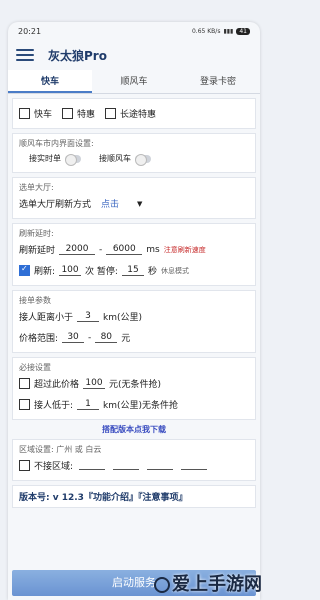 This screenshot has width=320, height=600. What do you see at coordinates (134, 460) in the screenshot?
I see `area-section: 区域设置: 广州 或 白云 不接区域:` at bounding box center [134, 460].